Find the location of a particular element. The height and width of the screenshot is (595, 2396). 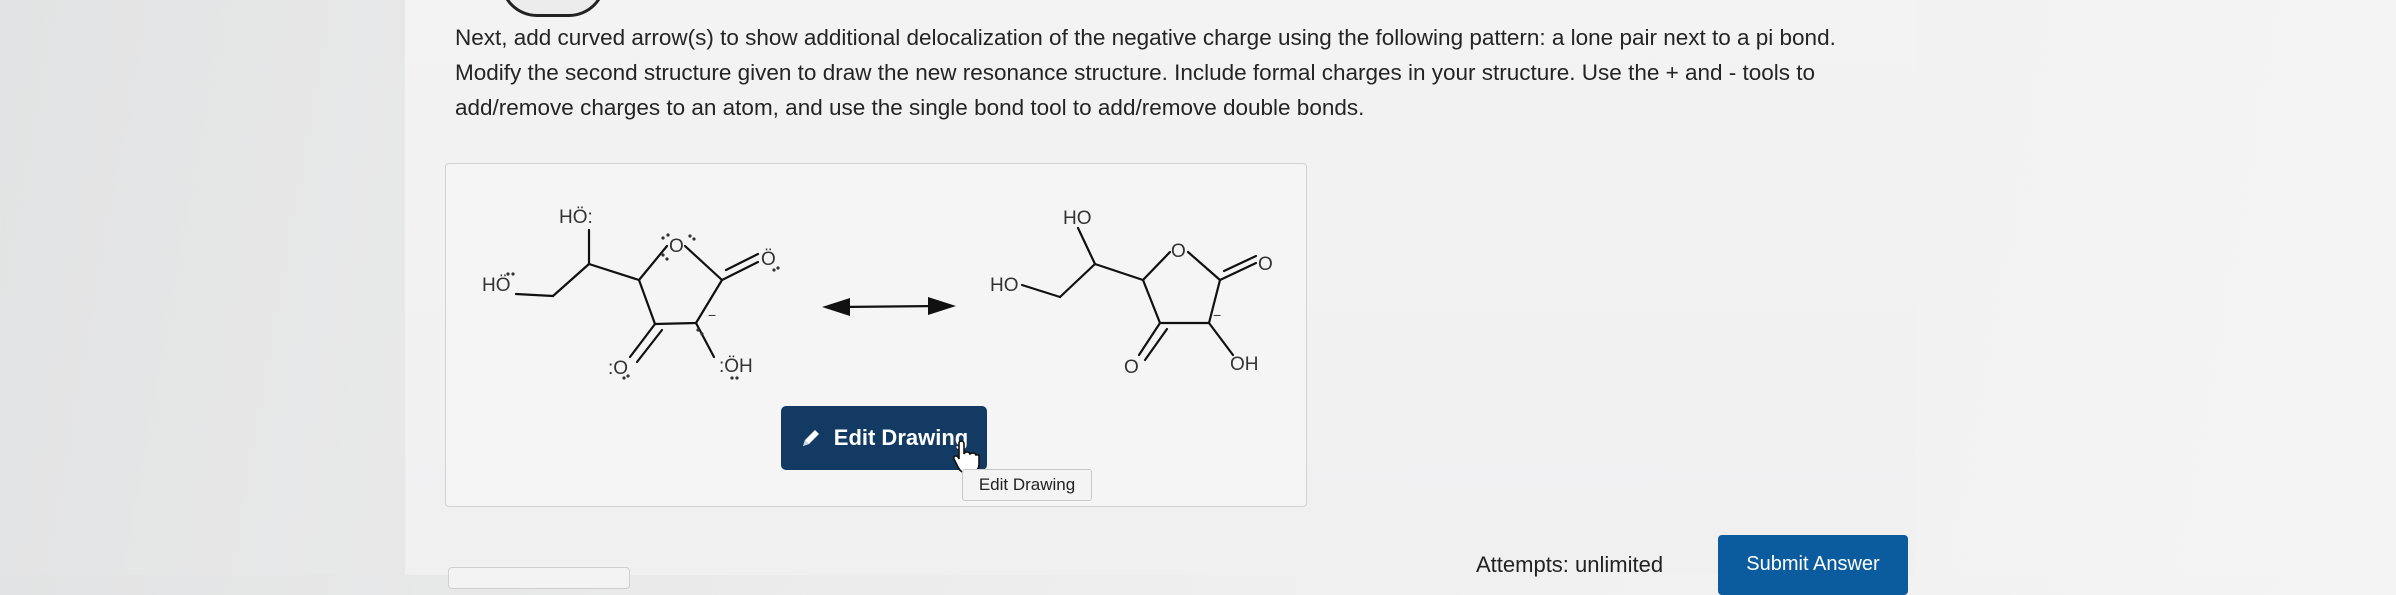

s1-ho-top-label: HÖ: is located at coordinates (576, 217).